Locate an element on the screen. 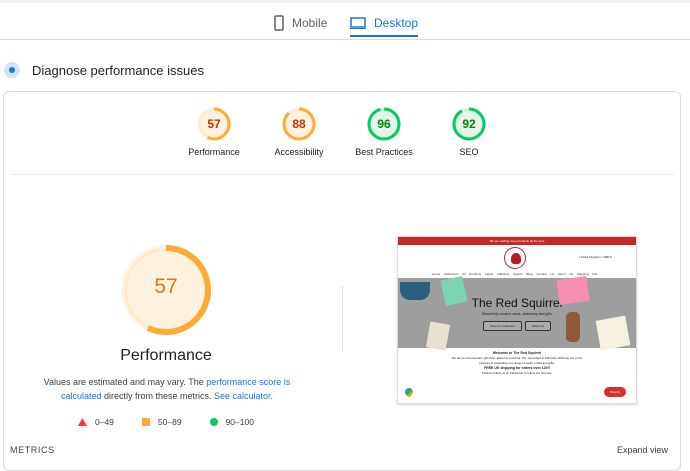 The width and height of the screenshot is (690, 471). site-currency: United Kingdom | GBP £ is located at coordinates (595, 257).